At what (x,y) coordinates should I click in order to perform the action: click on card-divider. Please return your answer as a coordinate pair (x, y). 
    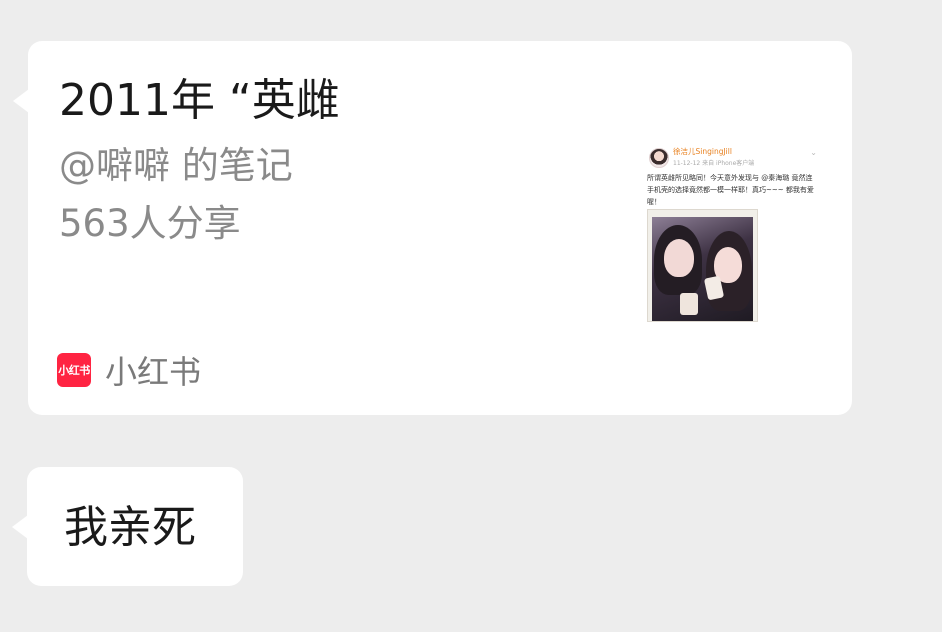
    Looking at the image, I should click on (440, 333).